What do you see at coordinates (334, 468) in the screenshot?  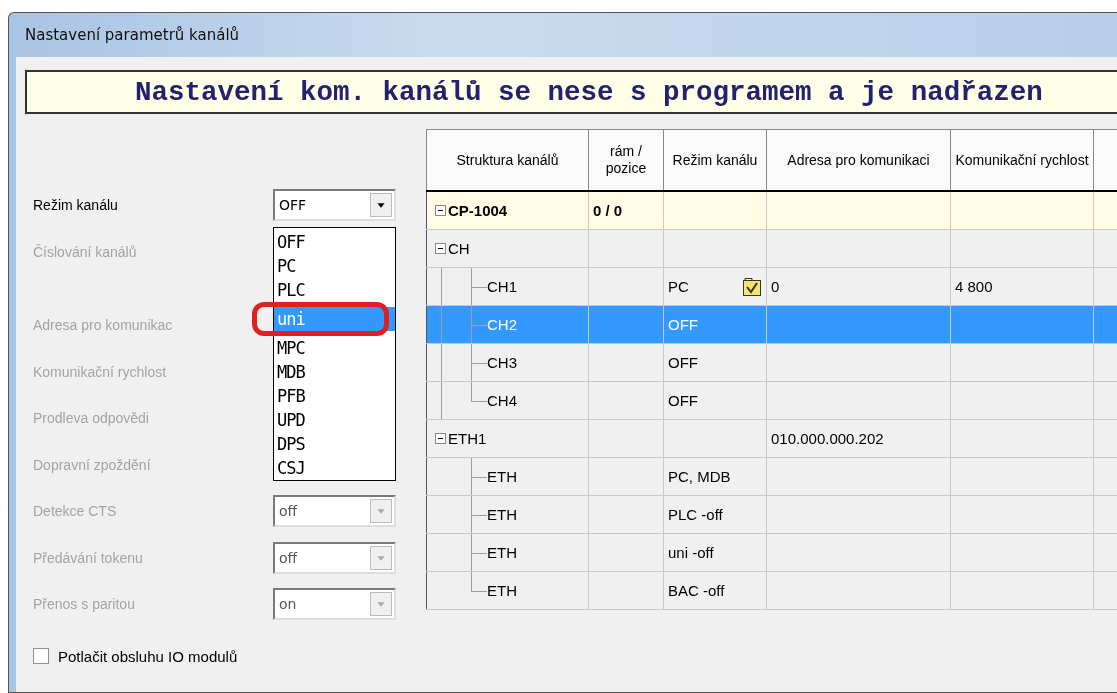 I see `dropdown-option: CSJ` at bounding box center [334, 468].